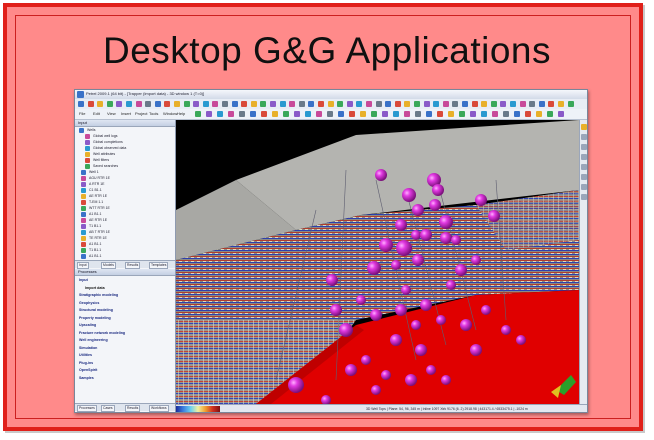 This screenshot has width=654, height=440. Describe the element at coordinates (131, 136) in the screenshot. I see `tree-item: Global well logs` at that location.